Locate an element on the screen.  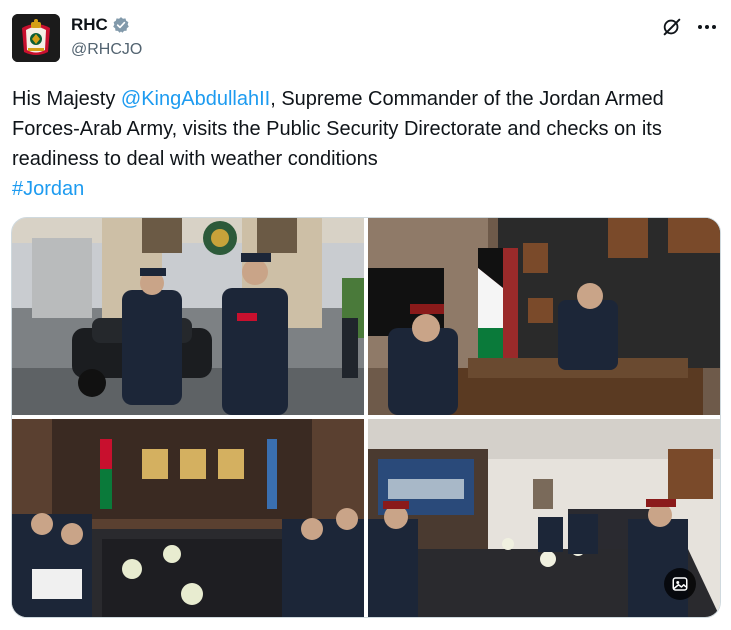
grok-icon is located at coordinates (672, 27).